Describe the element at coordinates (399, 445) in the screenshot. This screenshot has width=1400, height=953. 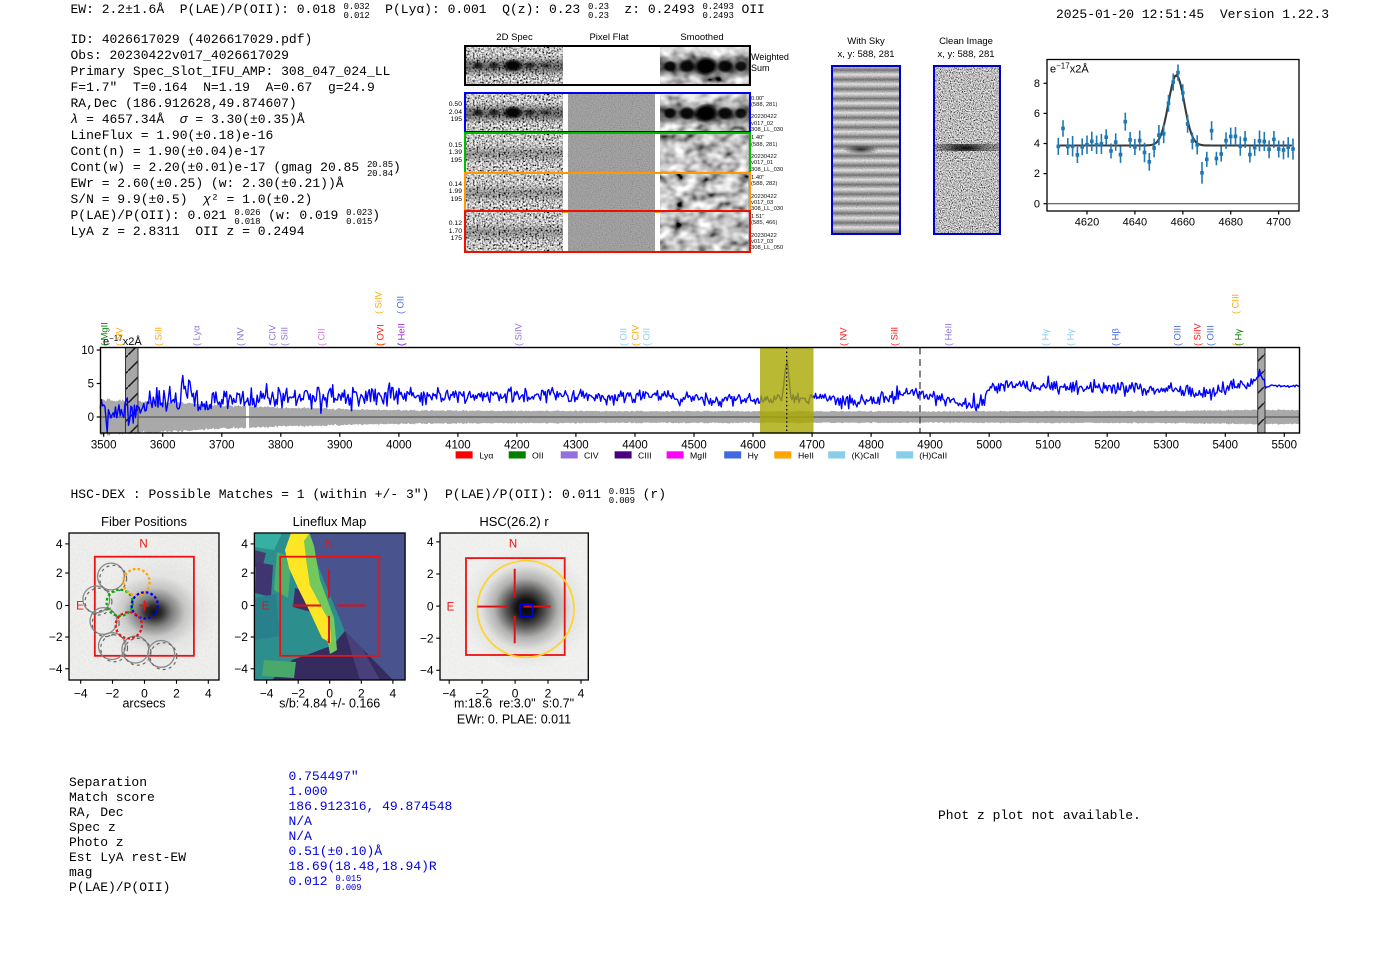
I see `svg-text: 4000` at that location.